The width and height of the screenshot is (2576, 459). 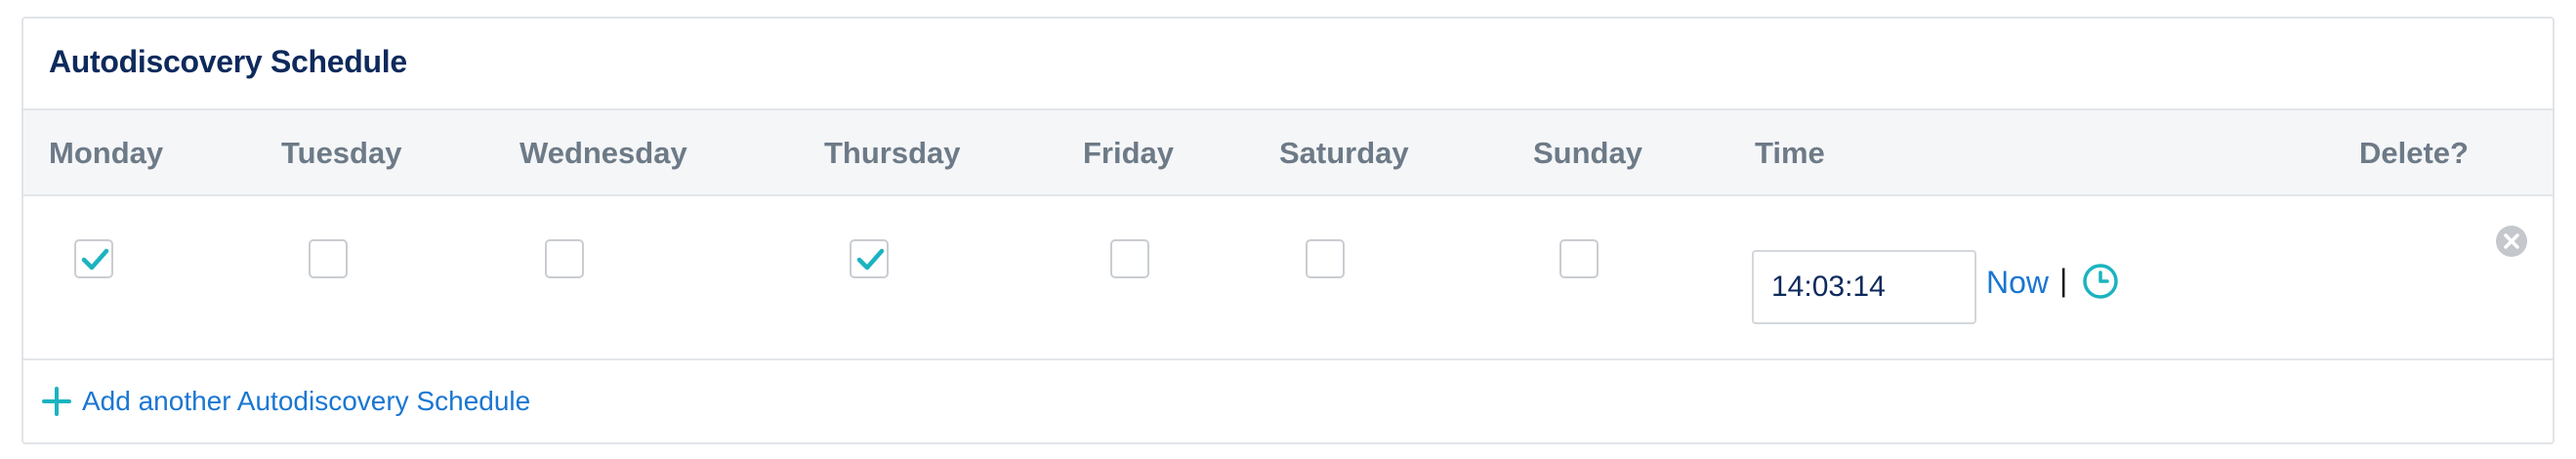 What do you see at coordinates (107, 153) in the screenshot?
I see `column-header-monday: Monday` at bounding box center [107, 153].